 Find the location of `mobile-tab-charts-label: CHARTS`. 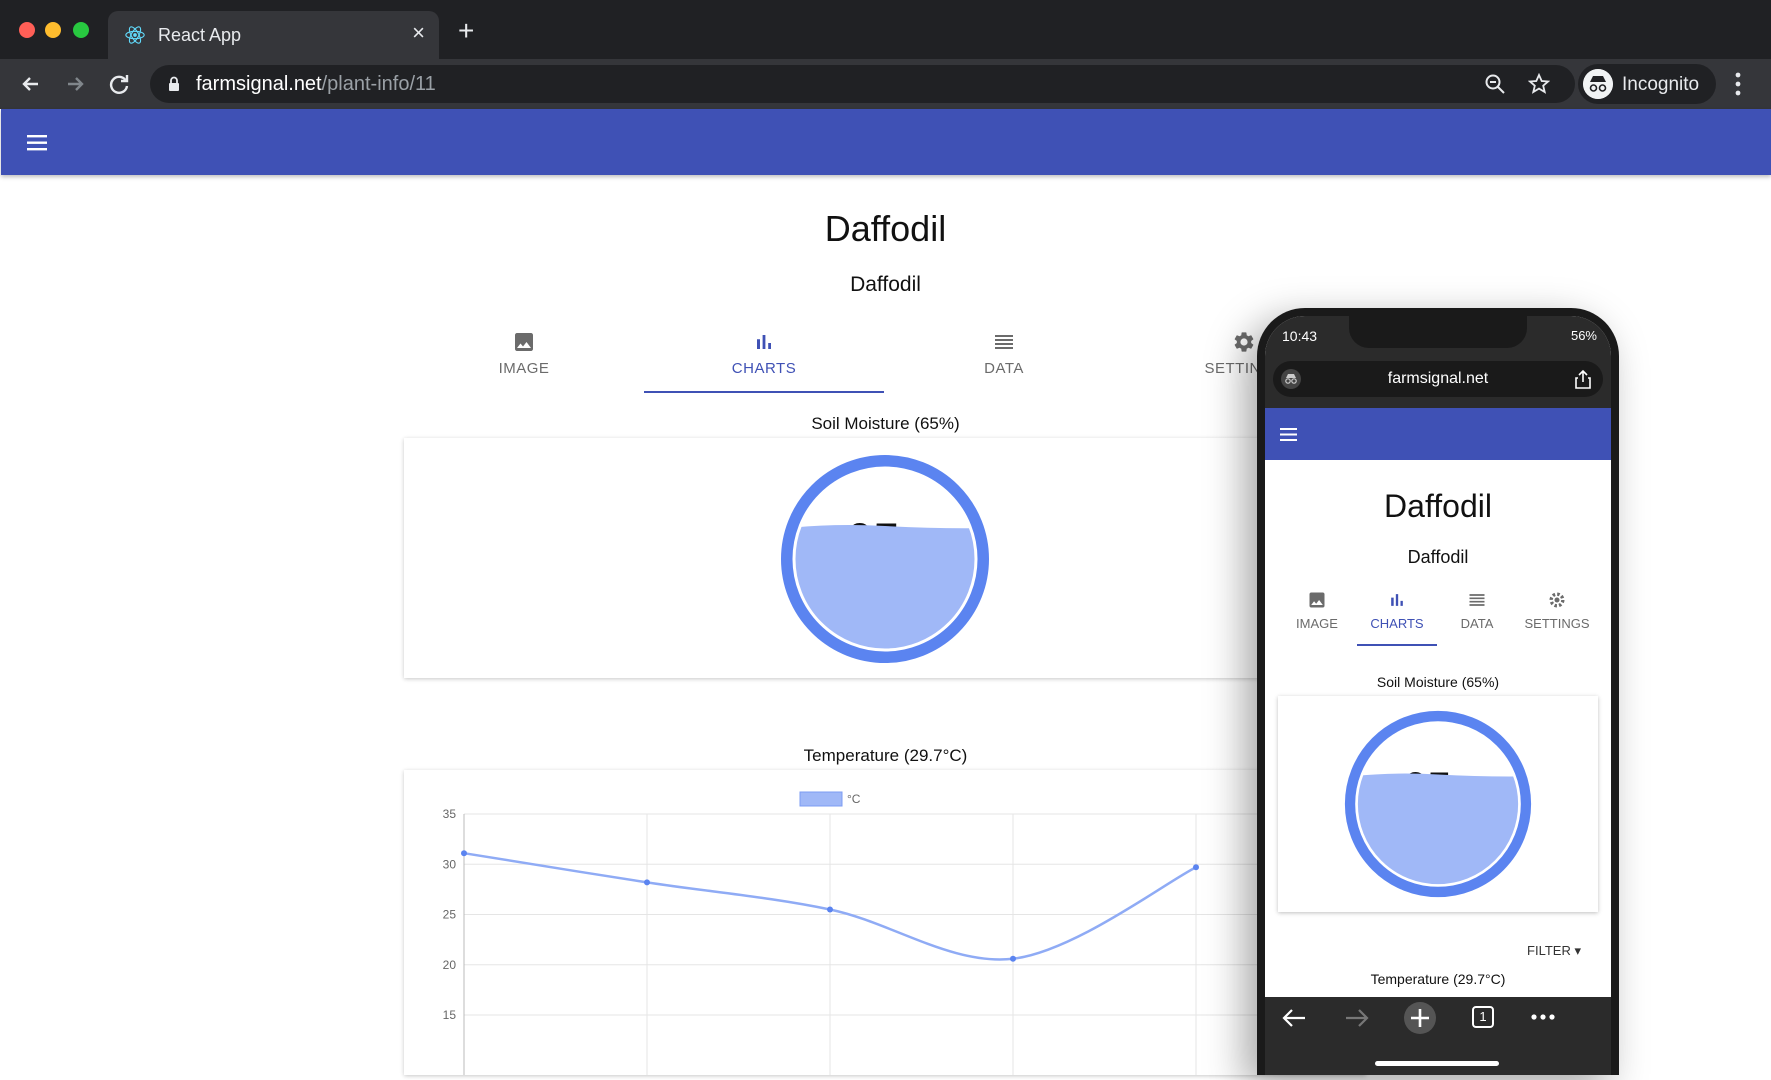

mobile-tab-charts-label: CHARTS is located at coordinates (1397, 623).